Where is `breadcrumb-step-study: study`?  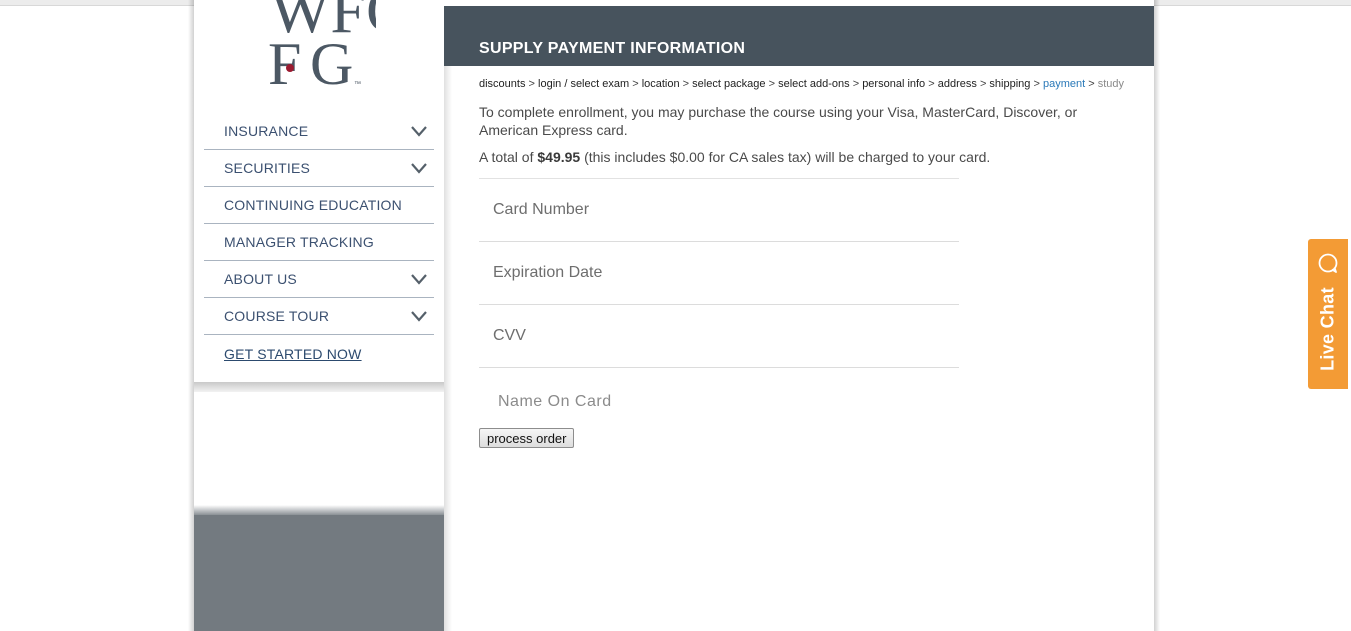
breadcrumb-step-study: study is located at coordinates (1110, 84).